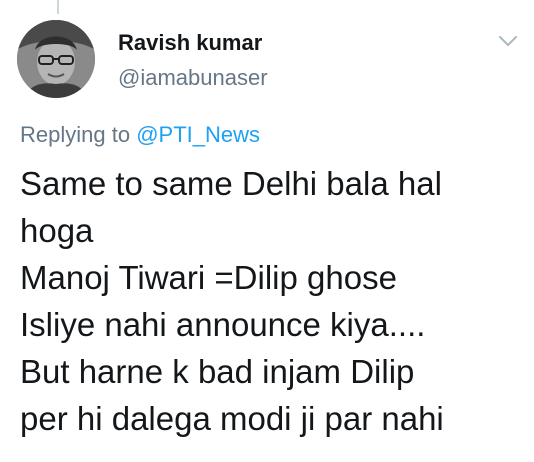 The image size is (534, 462). I want to click on tweet-line: Same to same Delhi bala hal, so click(231, 183).